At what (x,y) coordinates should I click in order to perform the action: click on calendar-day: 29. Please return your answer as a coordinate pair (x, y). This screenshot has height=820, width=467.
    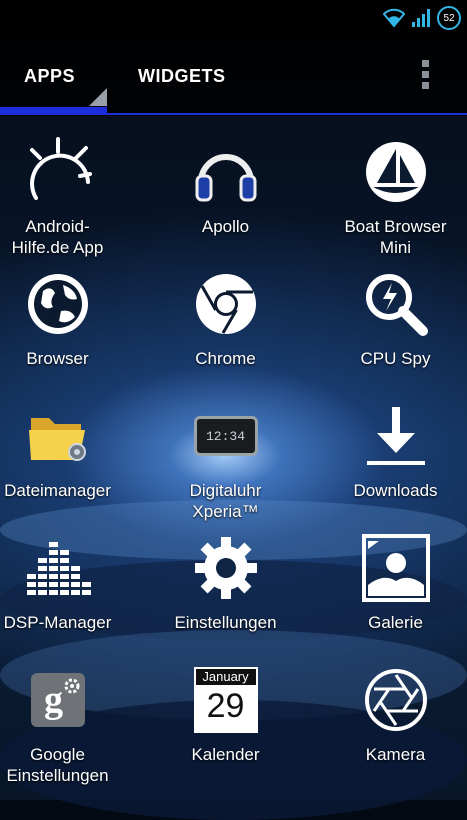
    Looking at the image, I should click on (225, 706).